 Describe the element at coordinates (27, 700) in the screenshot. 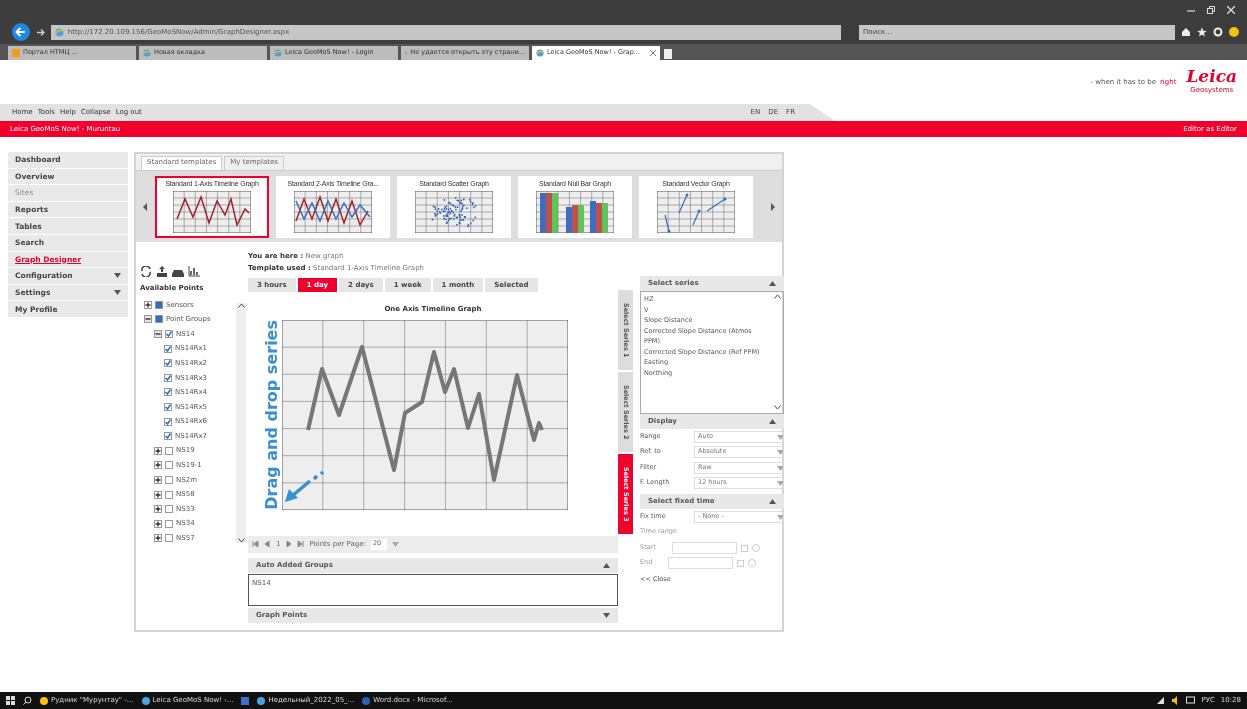

I see `search-icon` at that location.